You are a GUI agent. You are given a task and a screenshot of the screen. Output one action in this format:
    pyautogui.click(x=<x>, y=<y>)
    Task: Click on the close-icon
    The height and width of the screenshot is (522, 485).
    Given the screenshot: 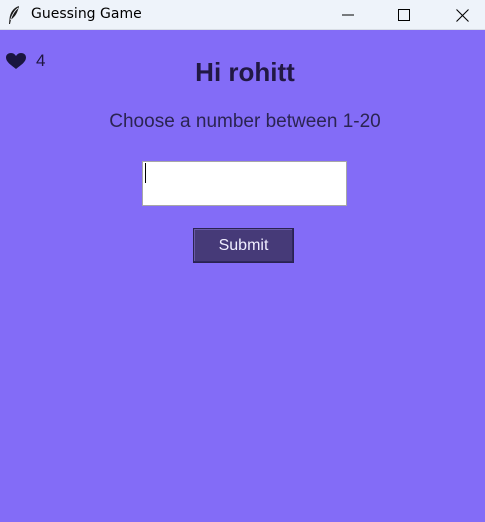 What is the action you would take?
    pyautogui.click(x=462, y=15)
    